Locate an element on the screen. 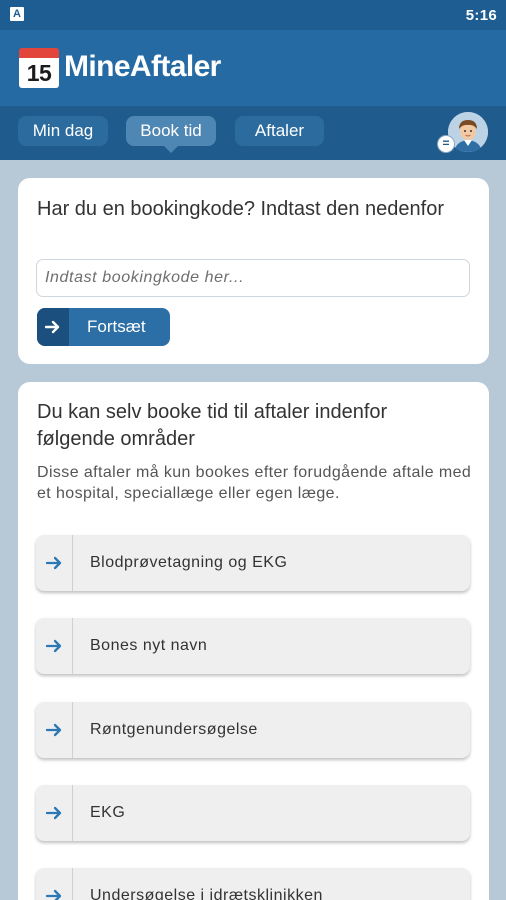 The width and height of the screenshot is (506, 900). tab-bar: Min dag Book tid Aftaler is located at coordinates (253, 133).